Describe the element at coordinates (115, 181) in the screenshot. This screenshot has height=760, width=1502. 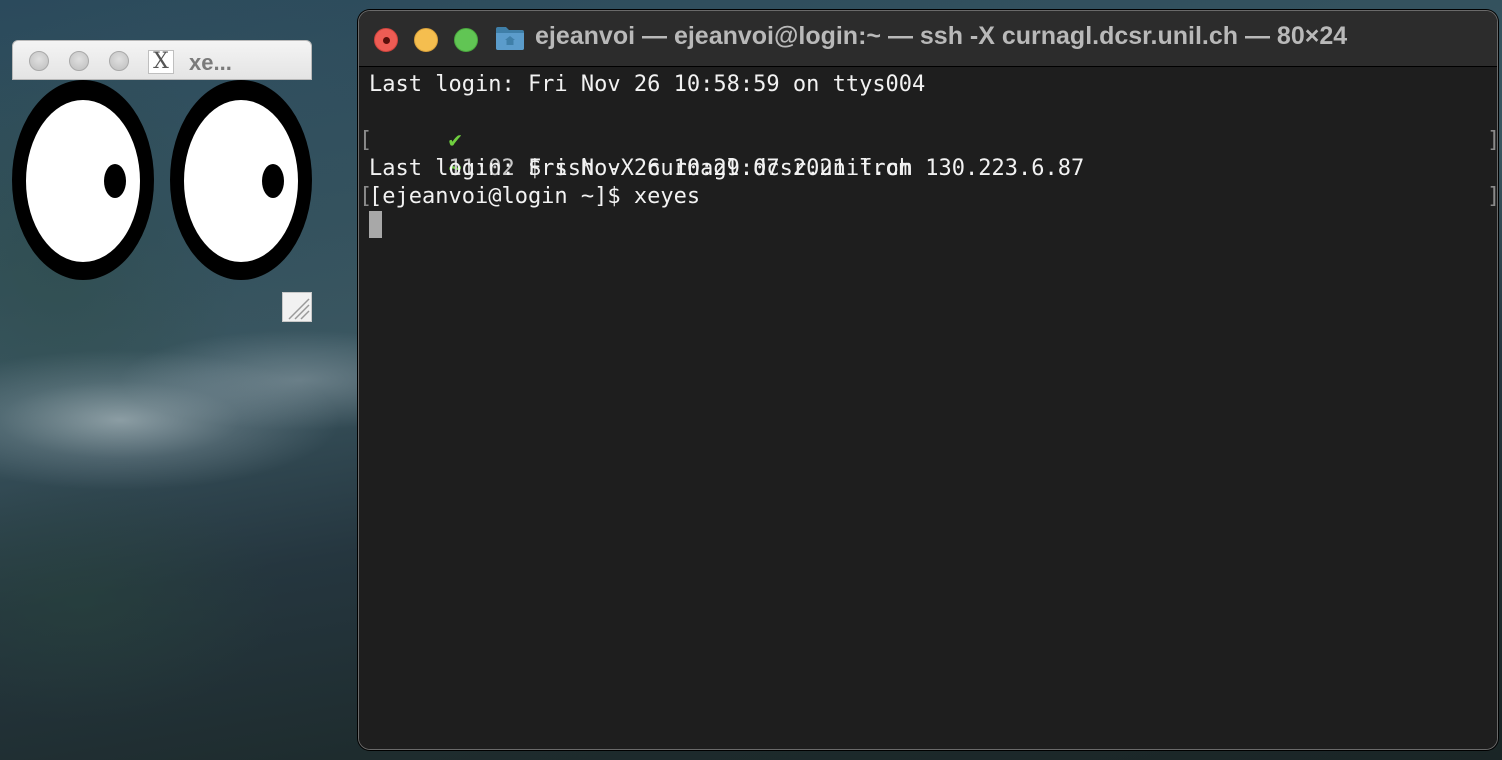
I see `left-eye-pupil` at that location.